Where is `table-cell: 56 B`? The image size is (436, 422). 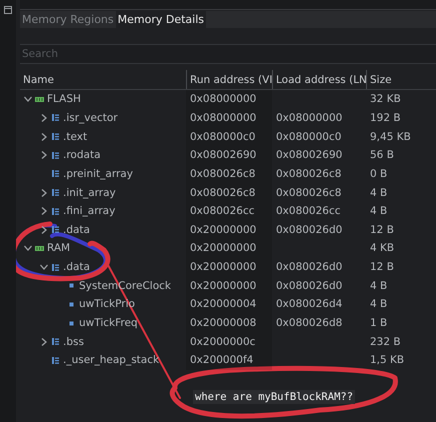 table-cell: 56 B is located at coordinates (382, 155).